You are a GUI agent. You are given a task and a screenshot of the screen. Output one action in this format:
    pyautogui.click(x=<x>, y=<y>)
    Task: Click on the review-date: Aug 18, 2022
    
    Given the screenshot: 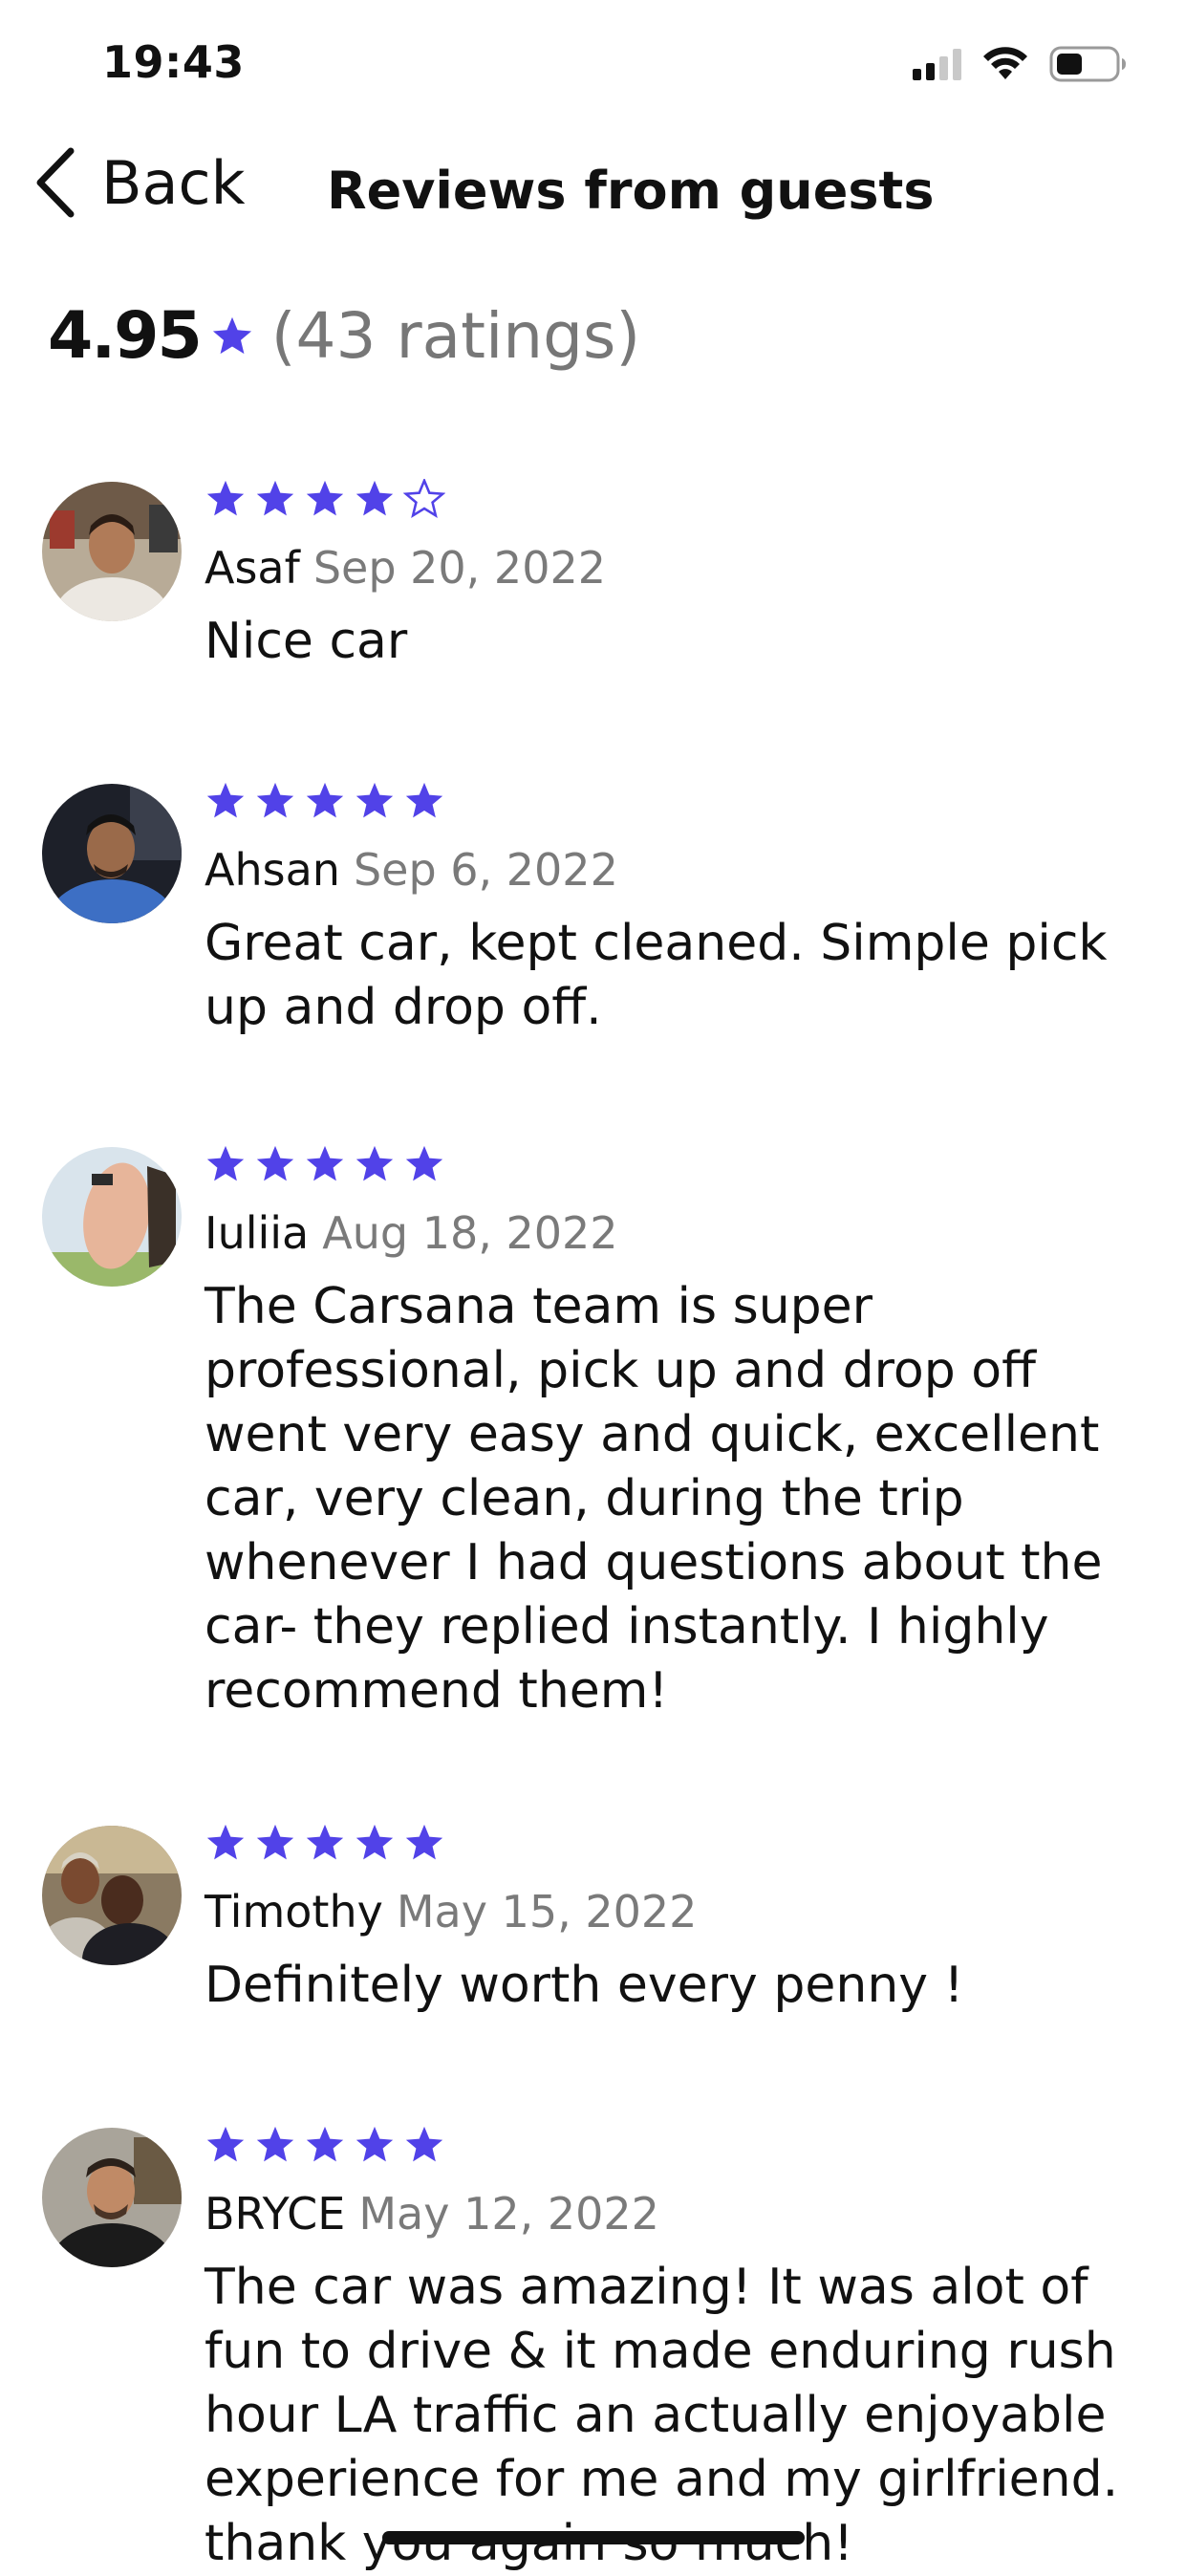 What is the action you would take?
    pyautogui.click(x=470, y=1233)
    